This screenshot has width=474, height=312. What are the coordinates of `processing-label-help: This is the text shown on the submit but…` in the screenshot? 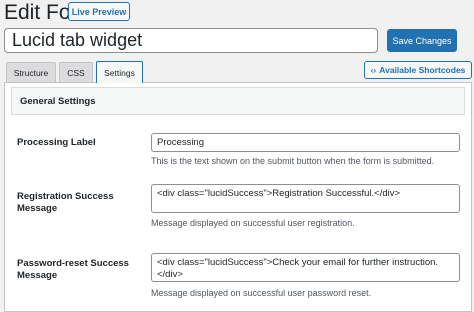 It's located at (293, 161).